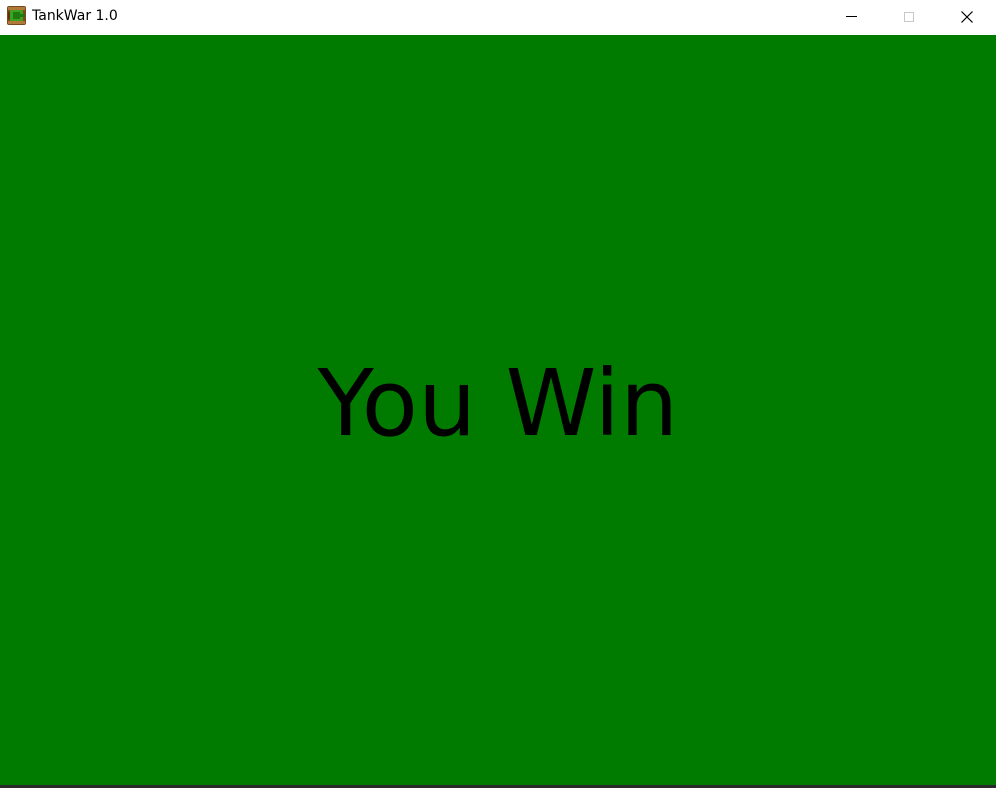  Describe the element at coordinates (498, 17) in the screenshot. I see `title-bar: TankWar 1.0` at that location.